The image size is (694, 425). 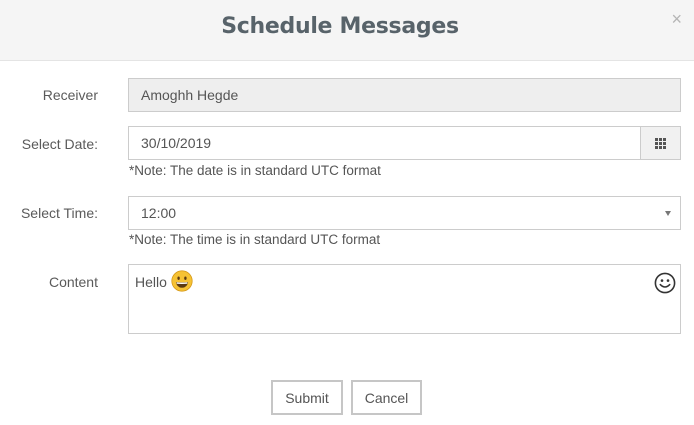 I want to click on select-date-label: Select Date:, so click(x=59, y=144).